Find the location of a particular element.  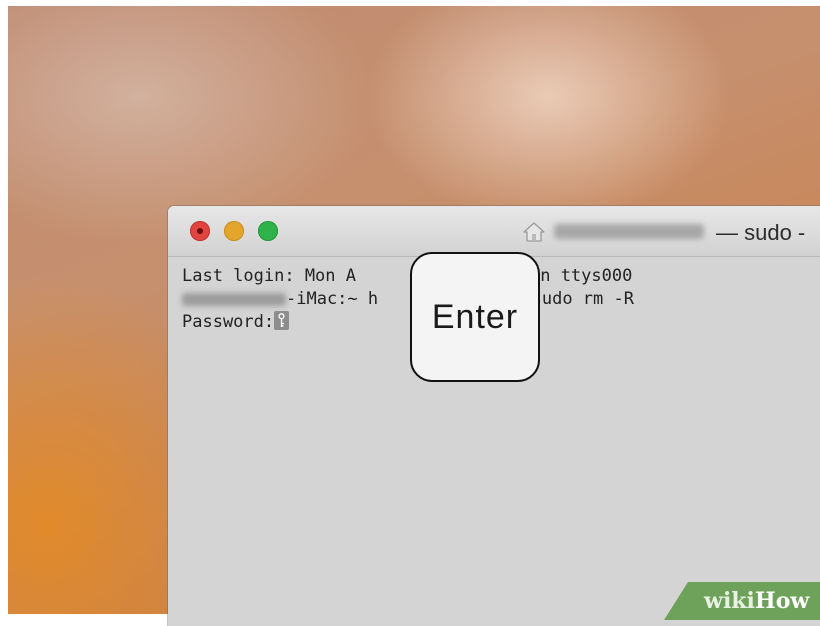

key-cursor is located at coordinates (282, 320).